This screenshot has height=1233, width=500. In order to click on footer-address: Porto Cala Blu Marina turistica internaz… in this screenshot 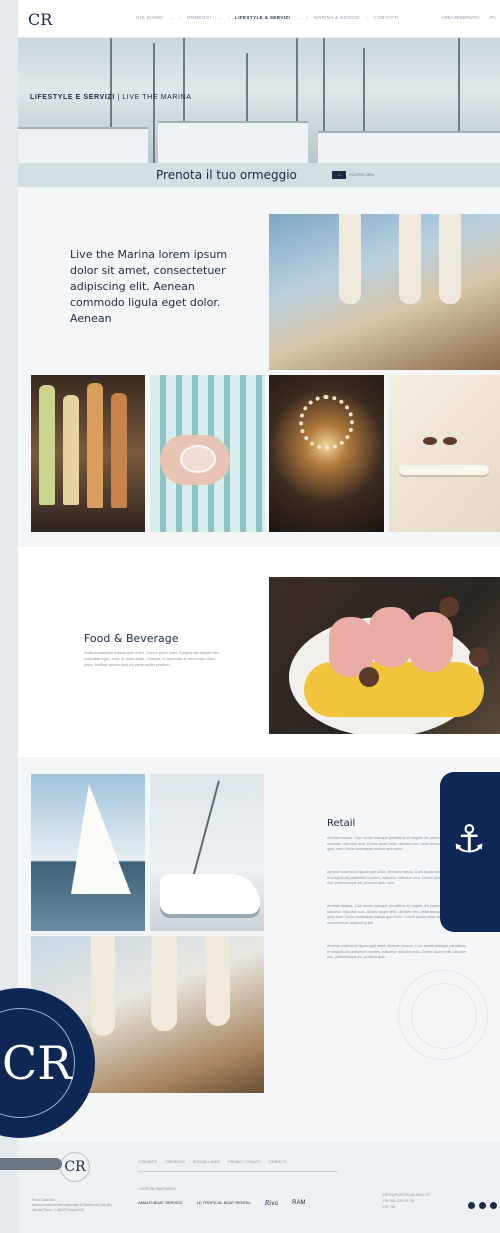, I will do `click(72, 1205)`.